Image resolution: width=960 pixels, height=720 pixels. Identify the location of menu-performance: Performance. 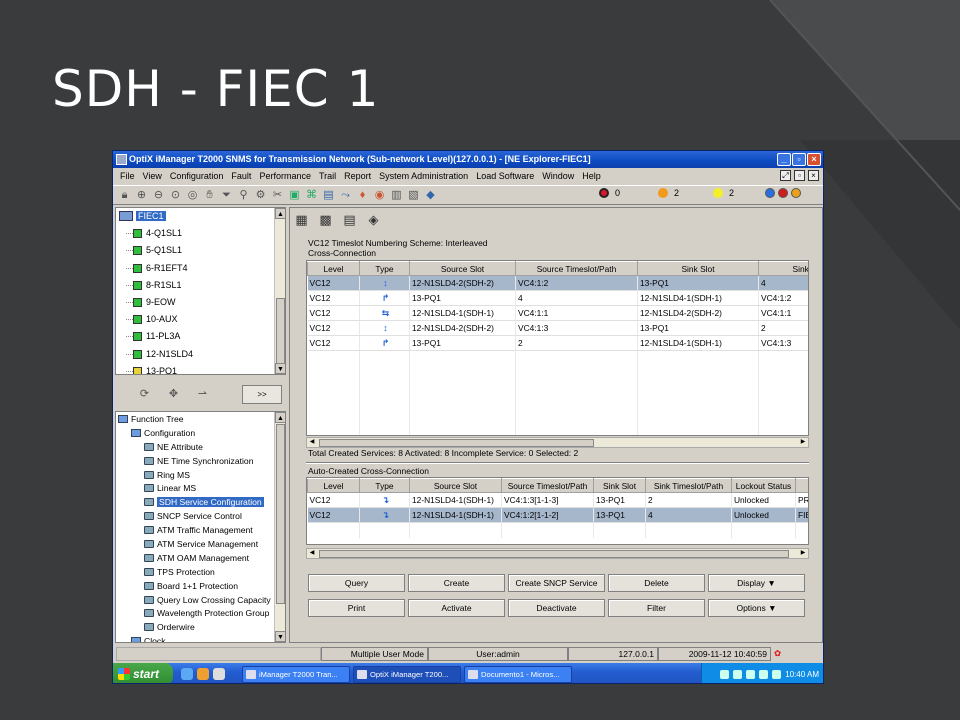
(285, 176).